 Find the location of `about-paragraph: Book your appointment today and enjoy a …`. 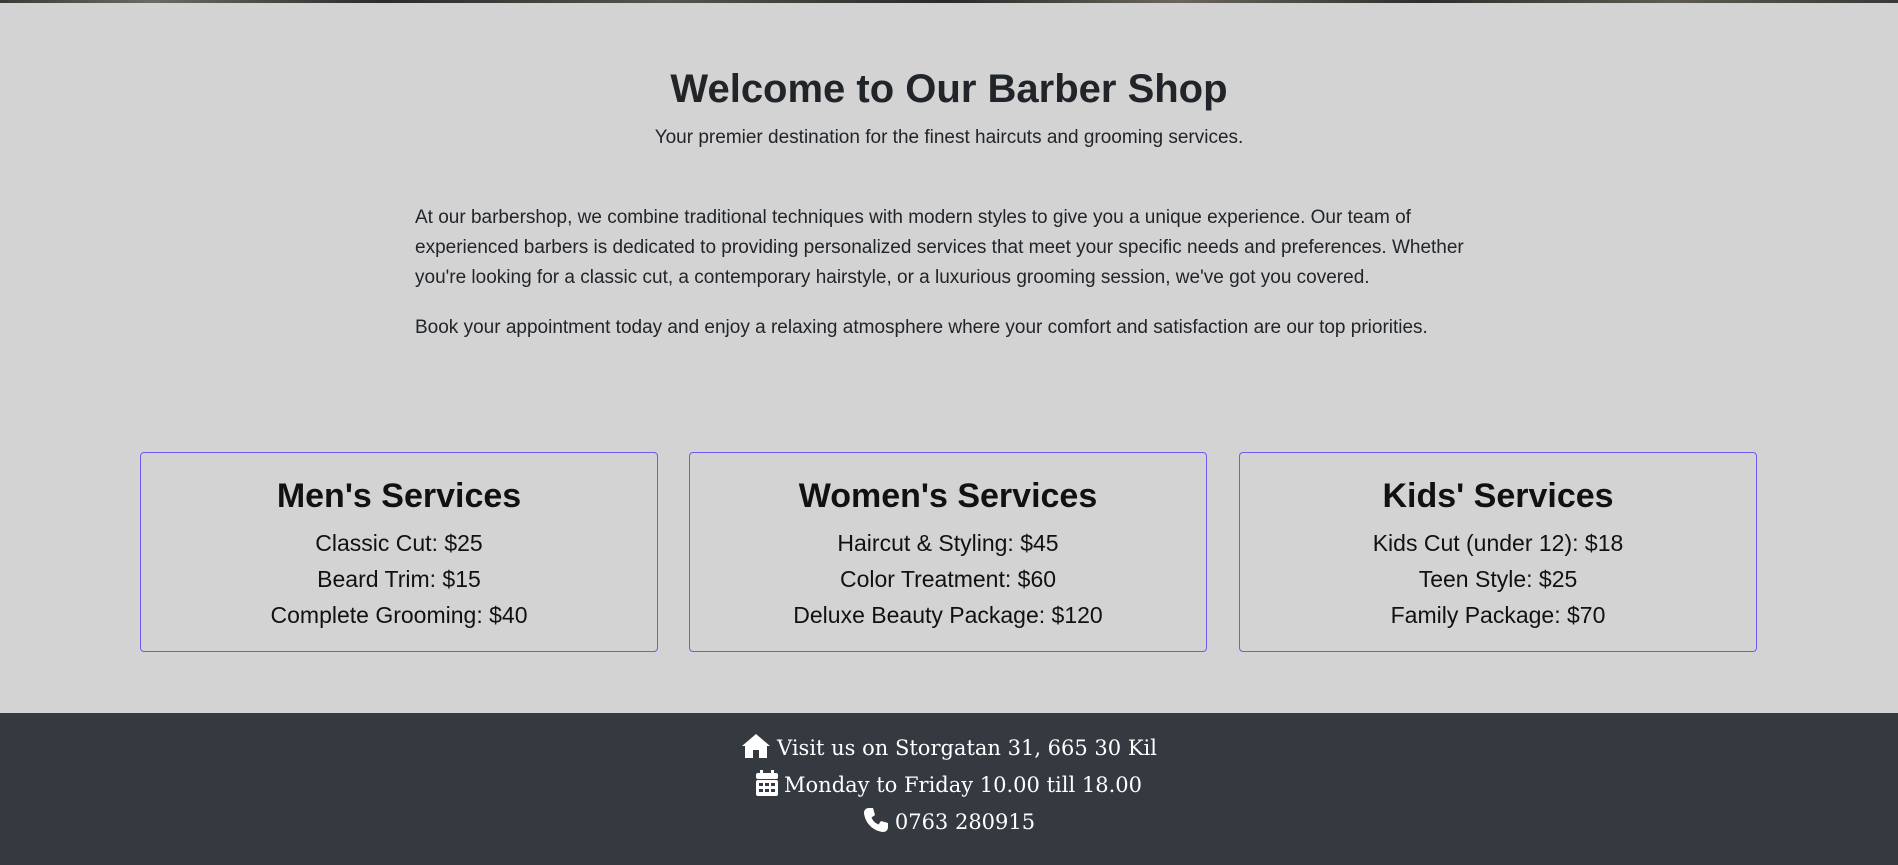

about-paragraph: Book your appointment today and enjoy a … is located at coordinates (921, 327).